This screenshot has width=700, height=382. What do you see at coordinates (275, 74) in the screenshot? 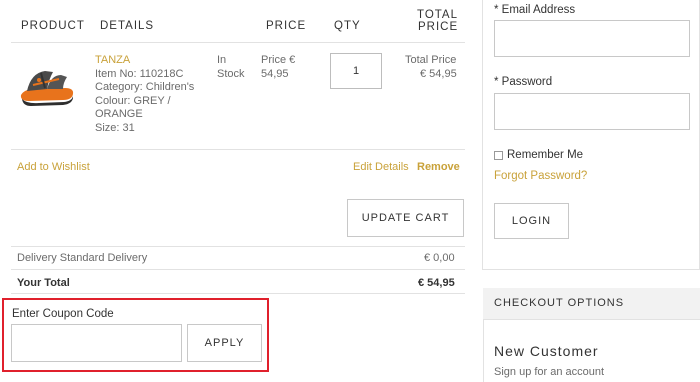
I see `unit-price-line2: 54,95` at bounding box center [275, 74].